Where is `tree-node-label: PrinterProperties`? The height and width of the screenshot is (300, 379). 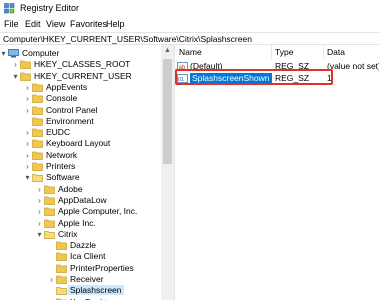
tree-node-label: PrinterProperties is located at coordinates (102, 267).